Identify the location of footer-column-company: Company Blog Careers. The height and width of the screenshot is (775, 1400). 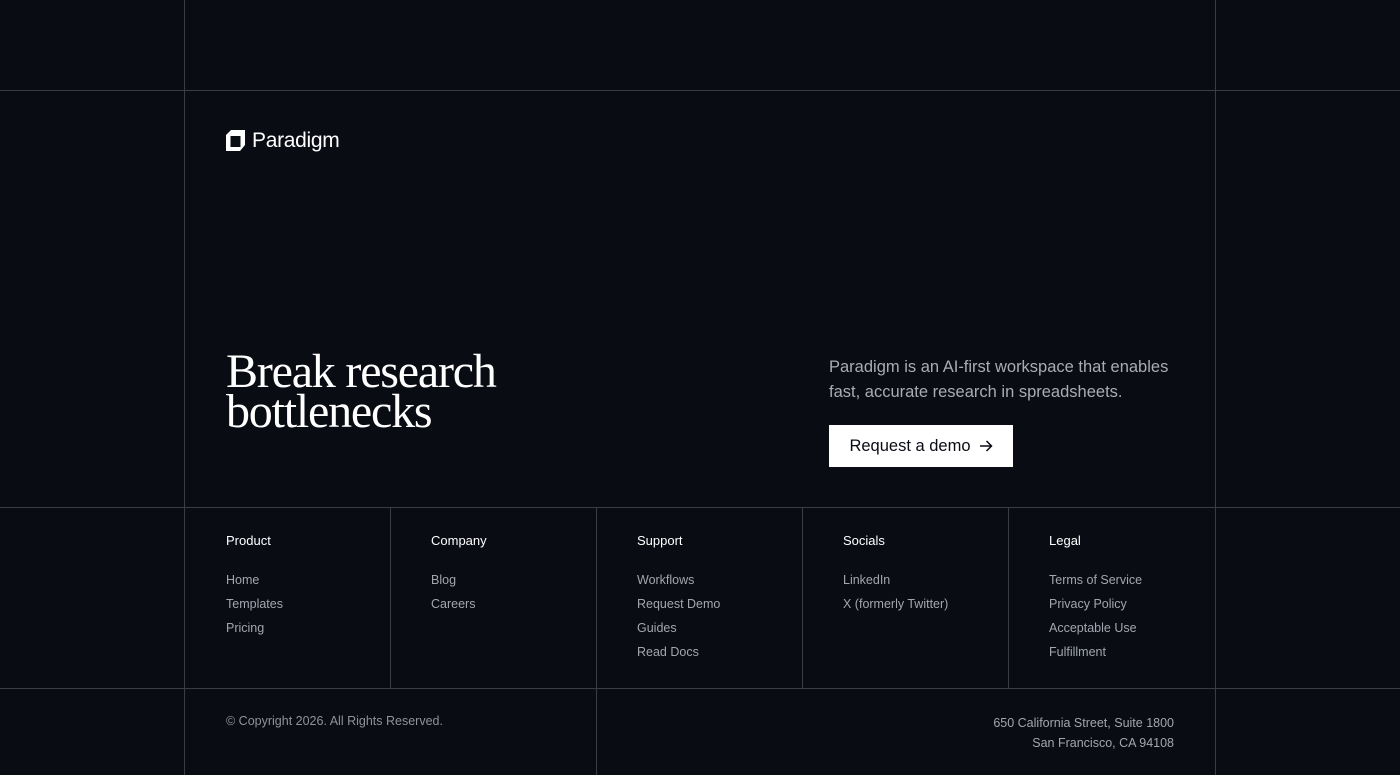
(459, 576).